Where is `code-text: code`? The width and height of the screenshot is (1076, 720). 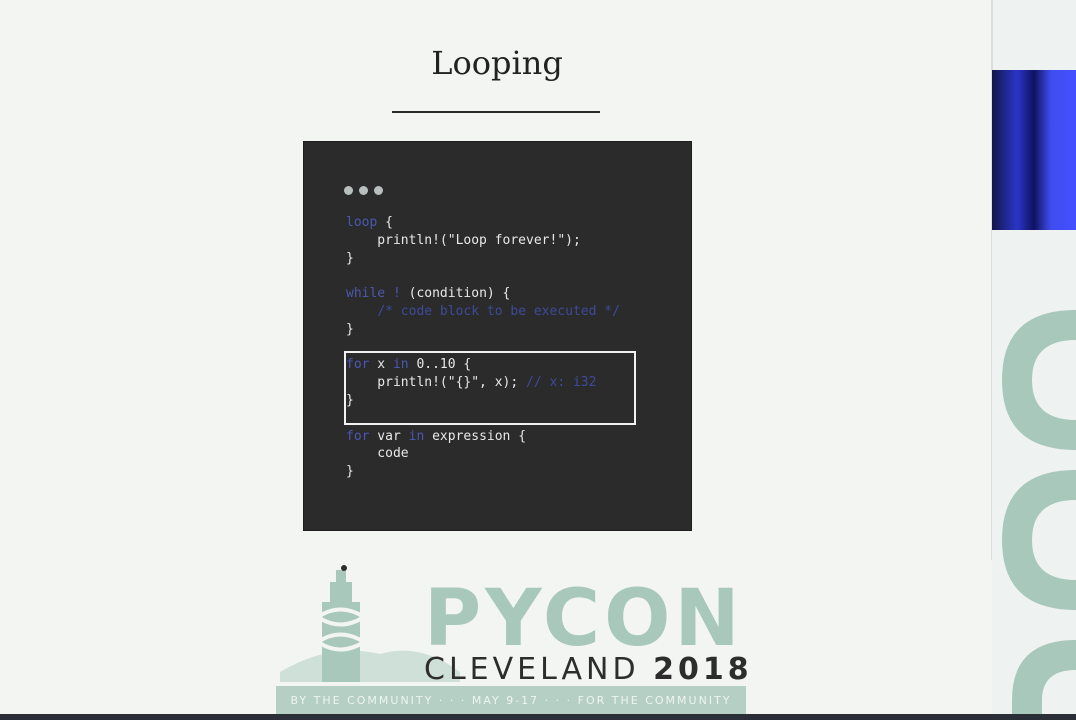 code-text: code is located at coordinates (377, 454).